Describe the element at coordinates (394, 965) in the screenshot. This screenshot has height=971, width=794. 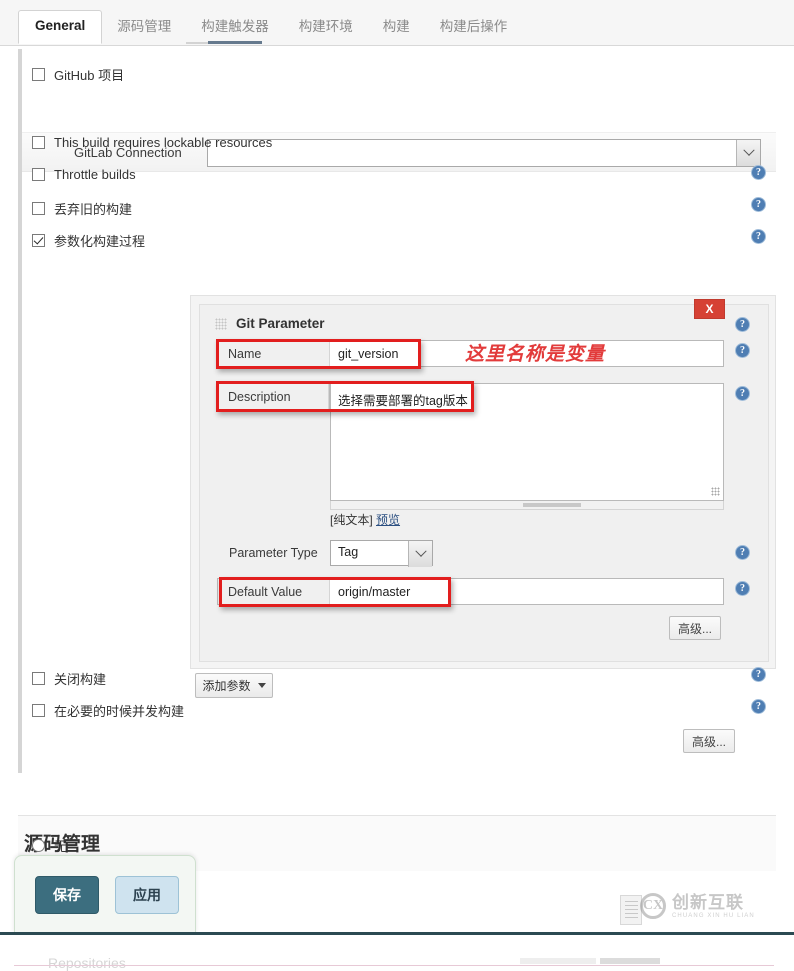
I see `bottom-hairline` at that location.